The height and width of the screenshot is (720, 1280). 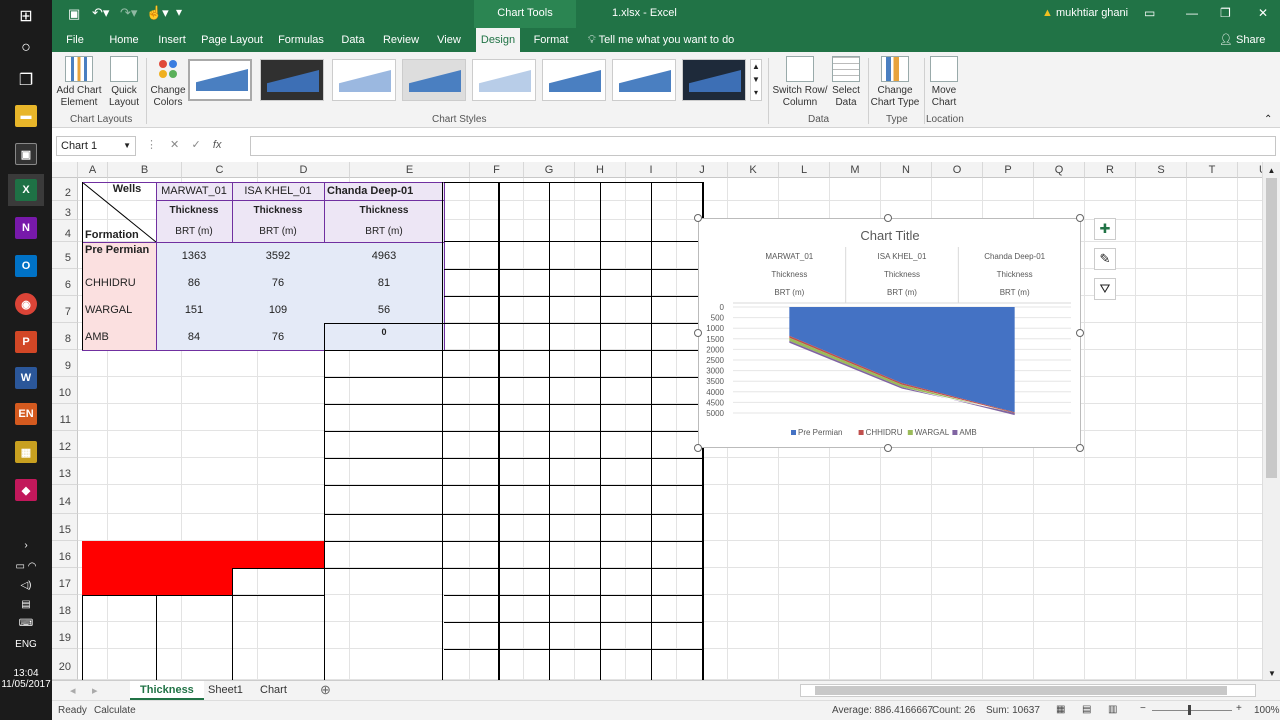 I want to click on column-header: S, so click(x=1161, y=170).